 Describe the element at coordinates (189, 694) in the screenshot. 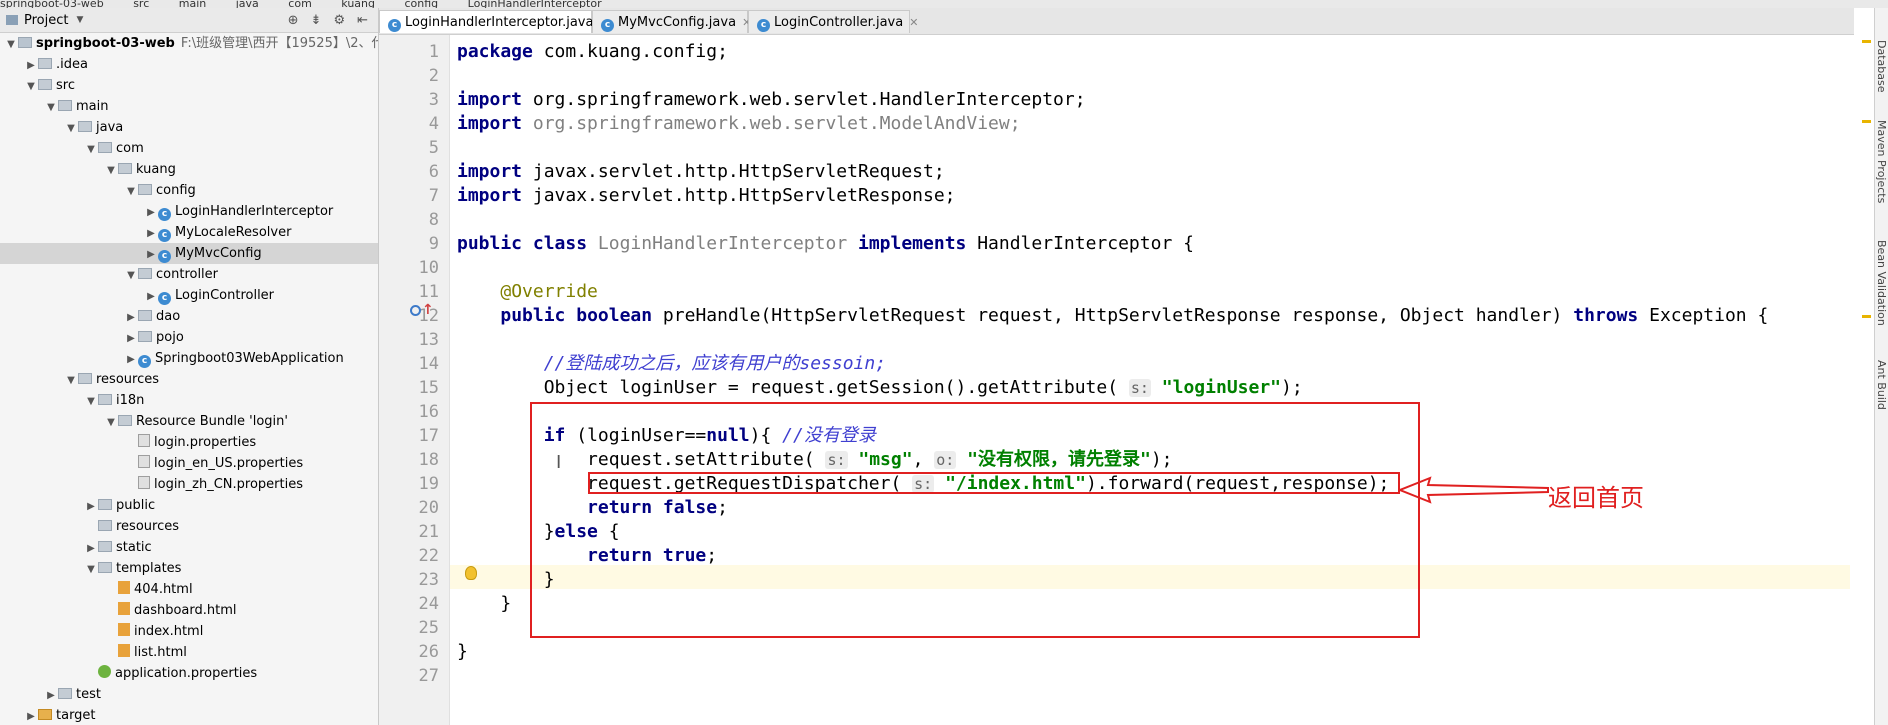

I see `tree-item: ▶ test` at that location.